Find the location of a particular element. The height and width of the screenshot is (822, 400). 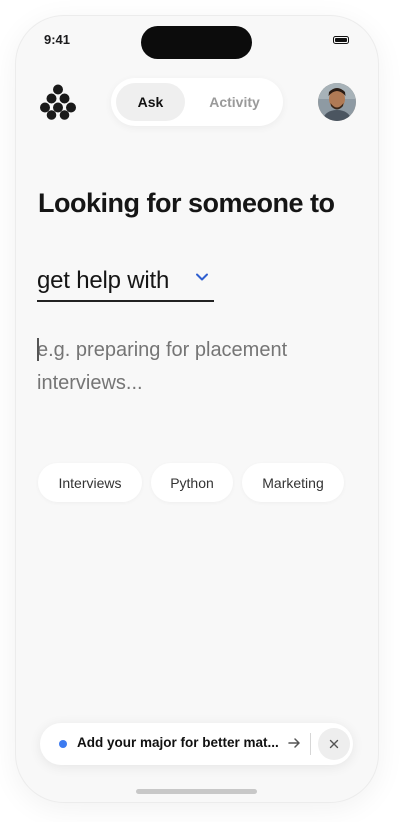

mode-segmented-control: Ask Activity is located at coordinates (197, 102).